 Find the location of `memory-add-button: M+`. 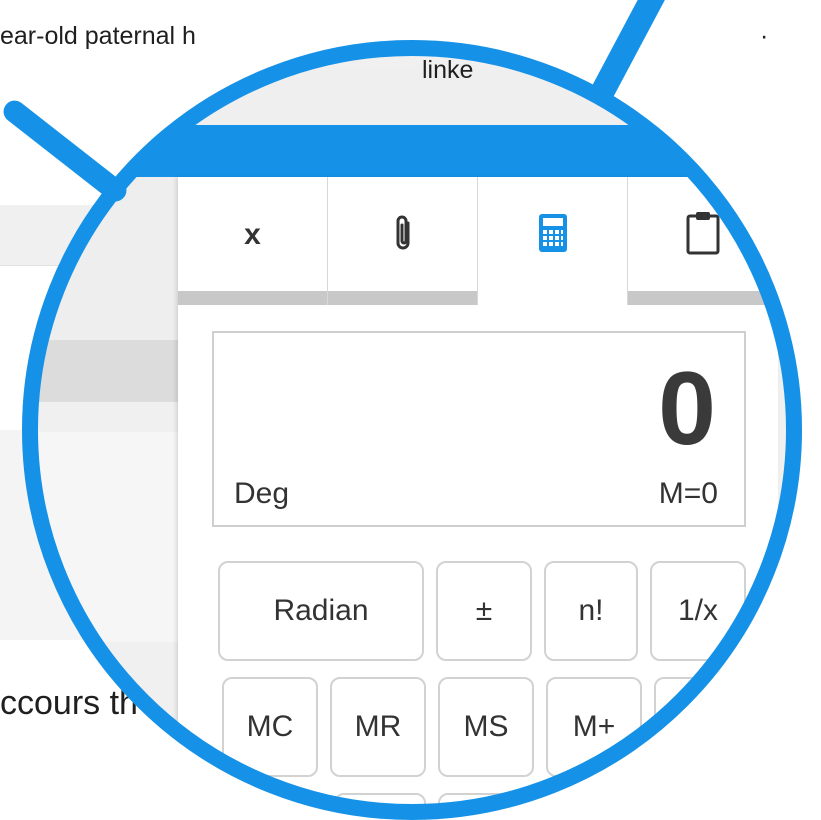

memory-add-button: M+ is located at coordinates (594, 727).